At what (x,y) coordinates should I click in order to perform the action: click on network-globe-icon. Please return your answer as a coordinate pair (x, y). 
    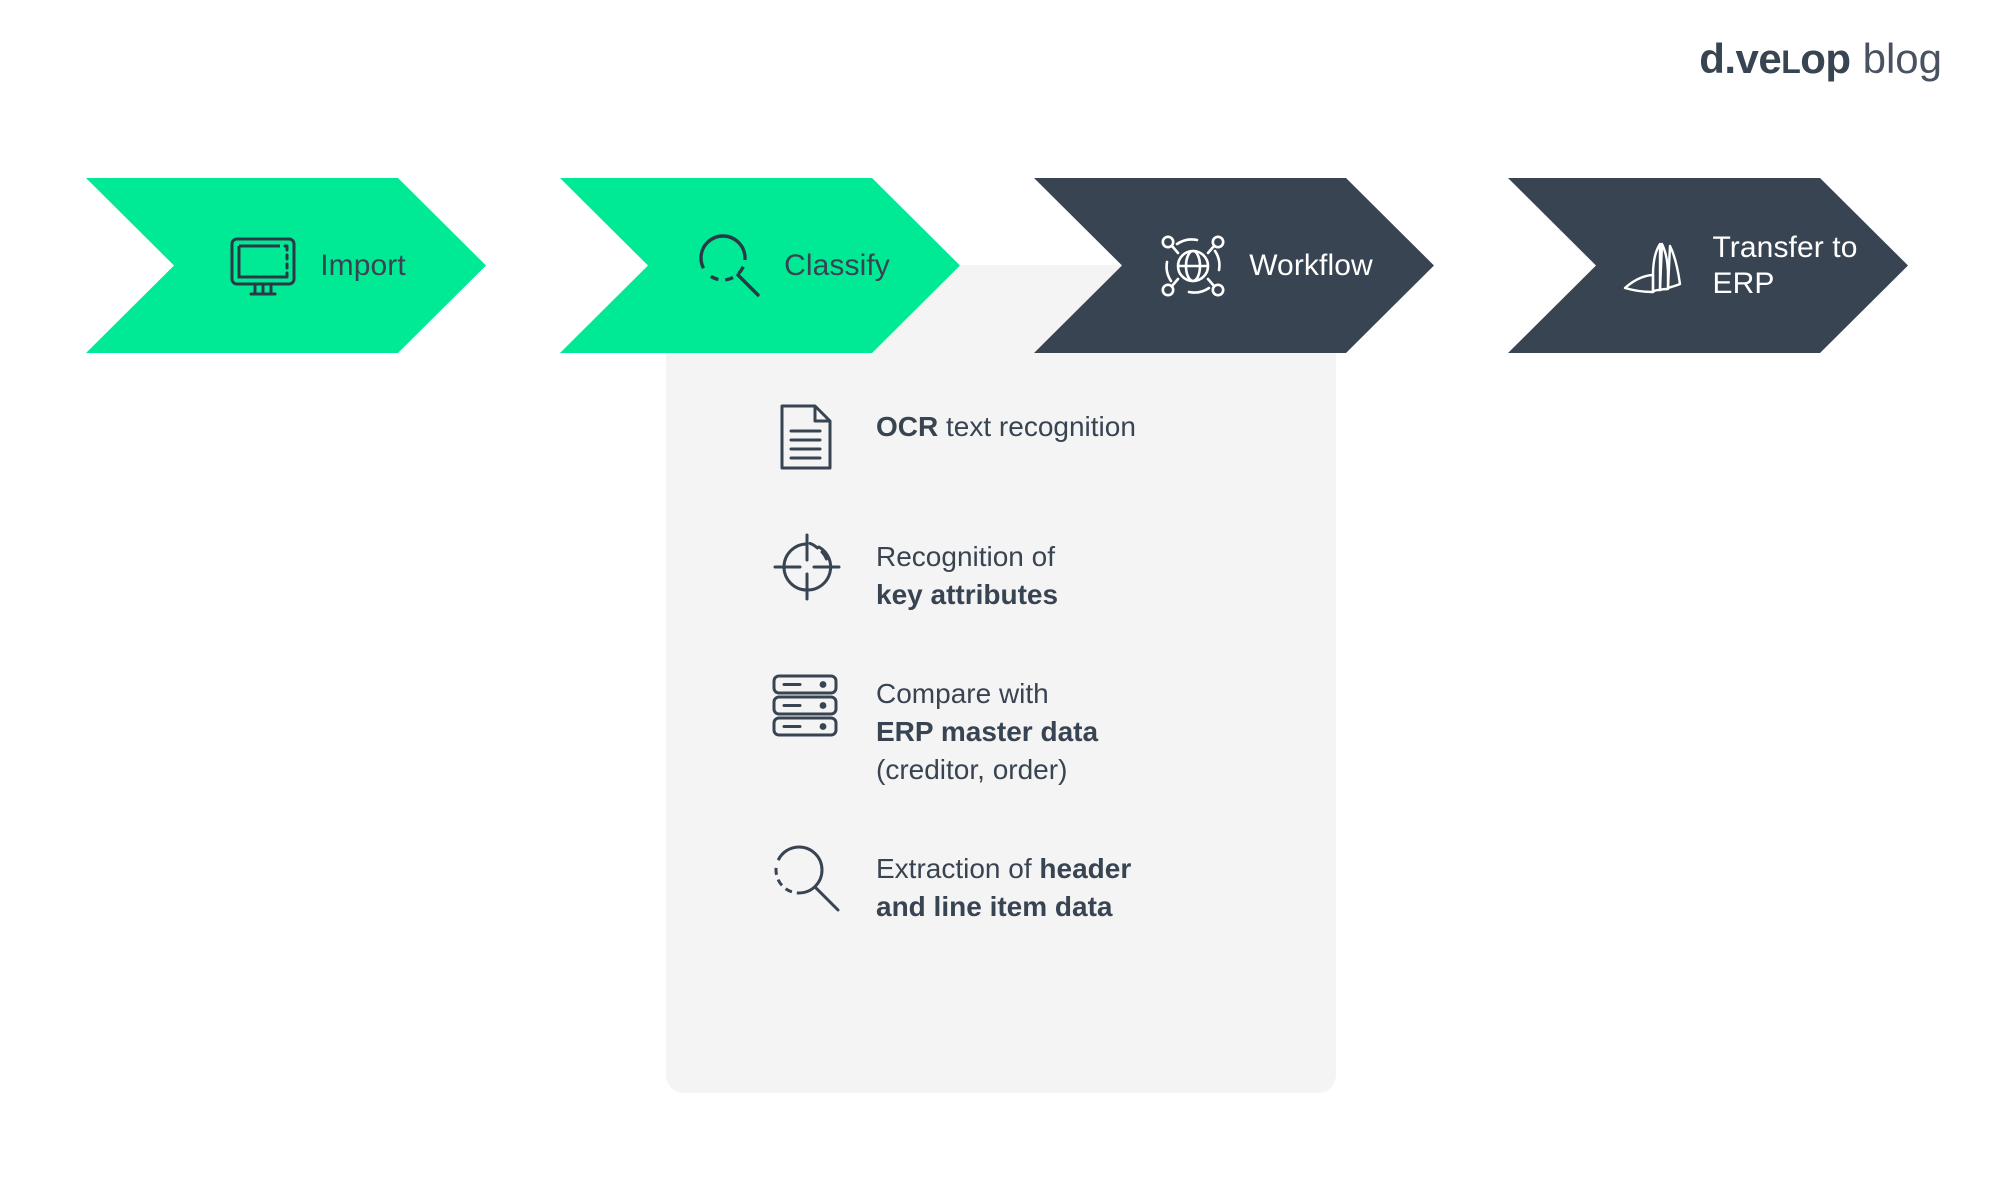
    Looking at the image, I should click on (1193, 265).